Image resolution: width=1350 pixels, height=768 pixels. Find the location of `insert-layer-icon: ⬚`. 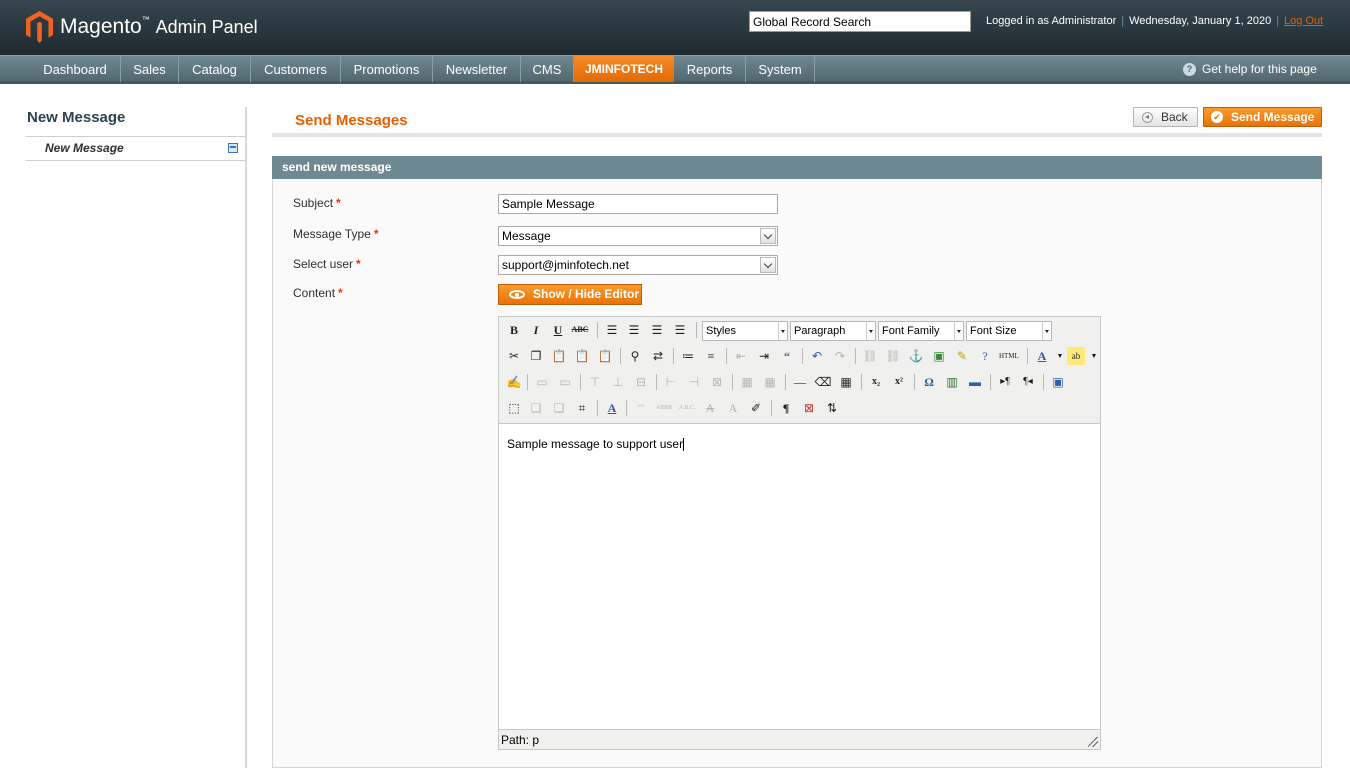

insert-layer-icon: ⬚ is located at coordinates (514, 408).